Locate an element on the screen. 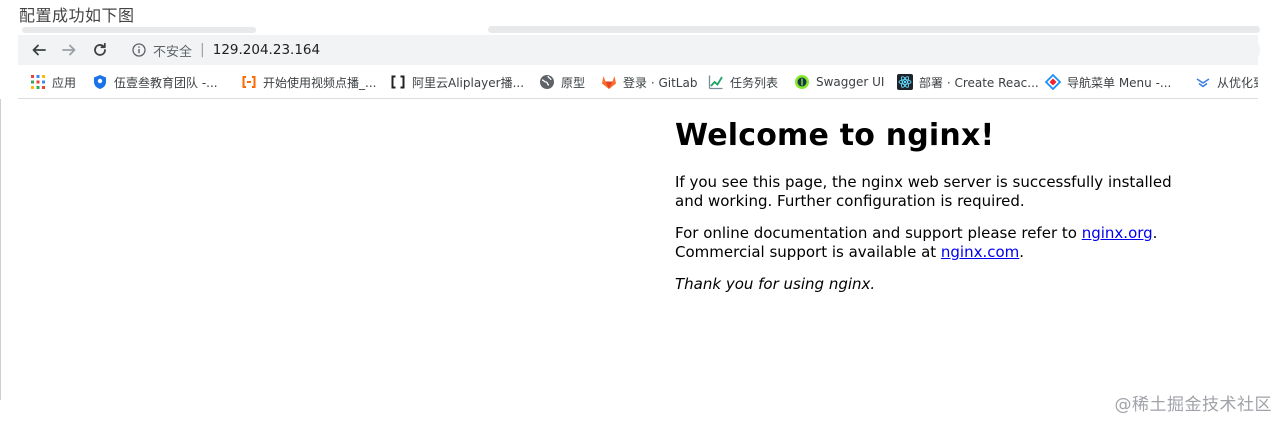 Image resolution: width=1280 pixels, height=421 pixels. globe-icon is located at coordinates (547, 82).